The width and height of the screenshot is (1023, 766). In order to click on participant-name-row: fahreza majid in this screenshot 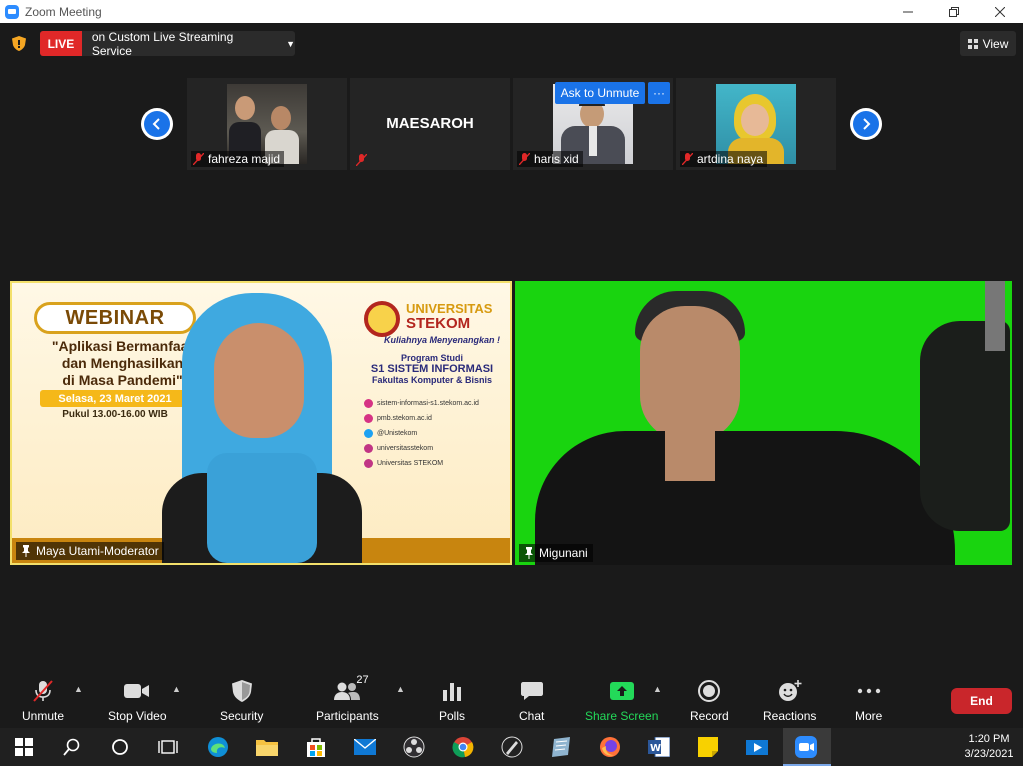, I will do `click(238, 159)`.